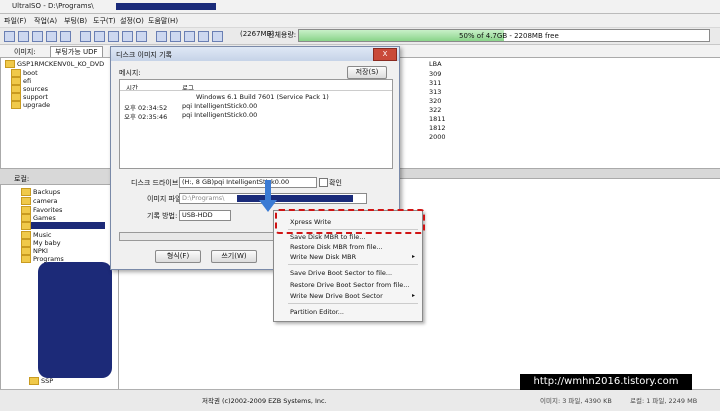 This screenshot has width=720, height=411. What do you see at coordinates (205, 215) in the screenshot?
I see `write-method-select: USB-HDD` at bounding box center [205, 215].